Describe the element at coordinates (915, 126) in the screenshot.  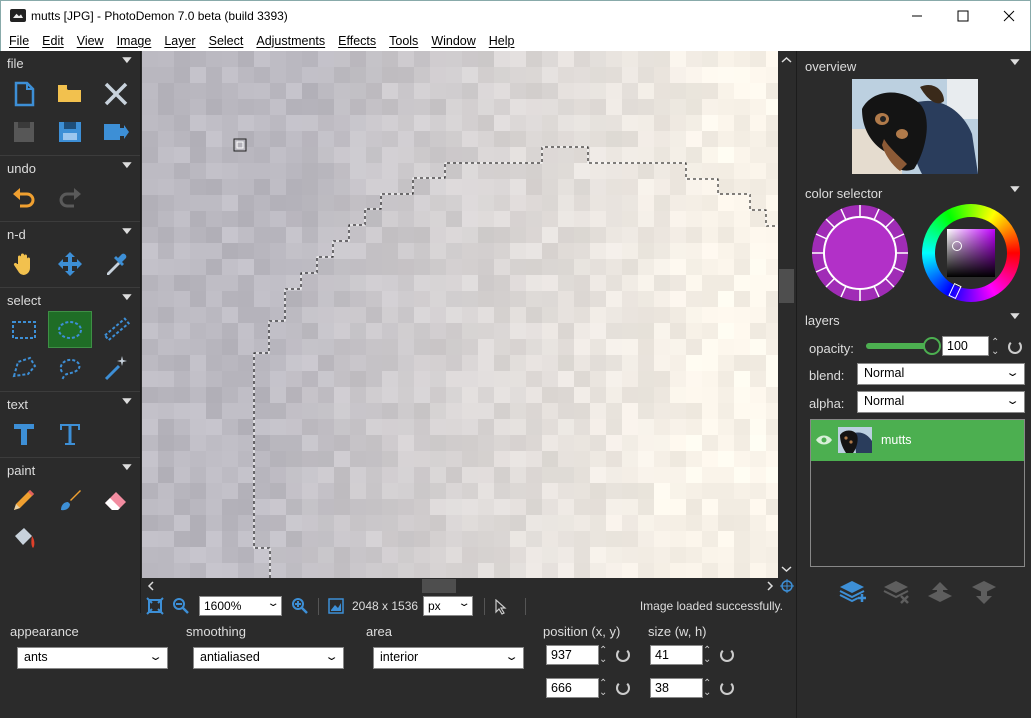
I see `overview-thumbnail` at that location.